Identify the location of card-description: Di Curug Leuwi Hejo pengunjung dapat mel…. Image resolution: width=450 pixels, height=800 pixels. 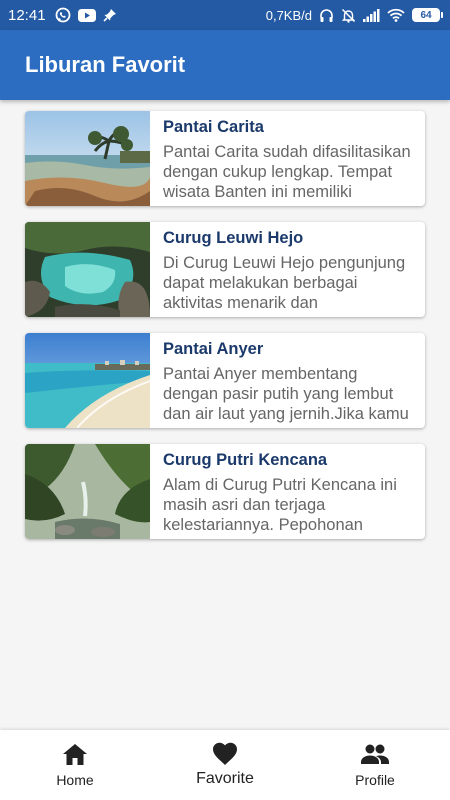
(284, 283).